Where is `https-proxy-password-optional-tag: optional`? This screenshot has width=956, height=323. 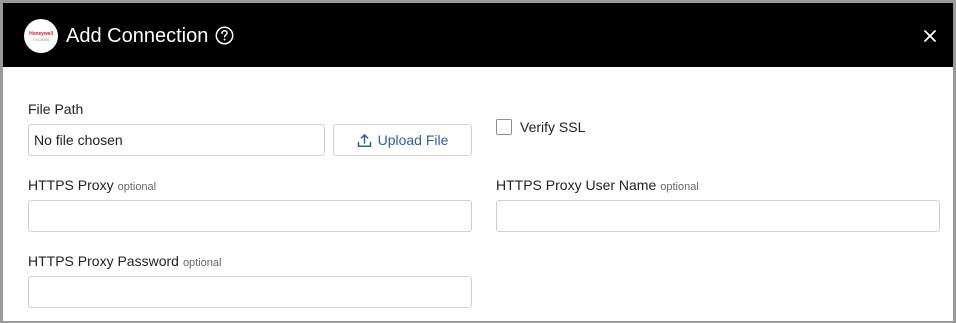 https-proxy-password-optional-tag: optional is located at coordinates (202, 263).